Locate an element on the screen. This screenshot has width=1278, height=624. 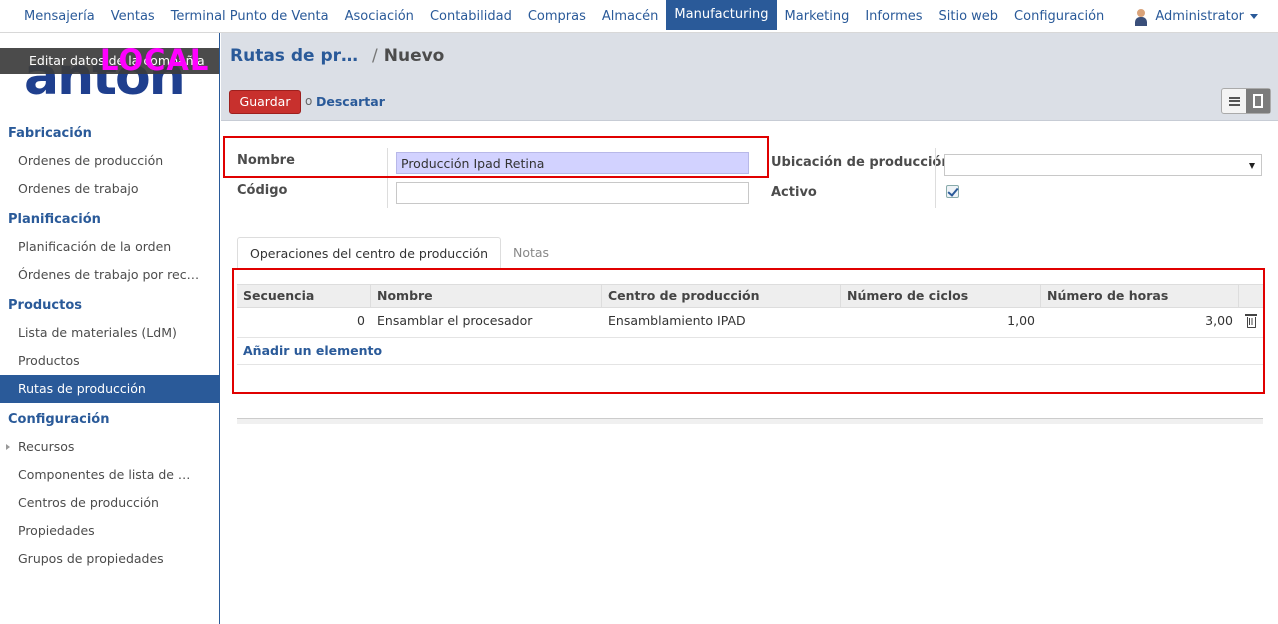
column-header: Número de horas is located at coordinates (1140, 296).